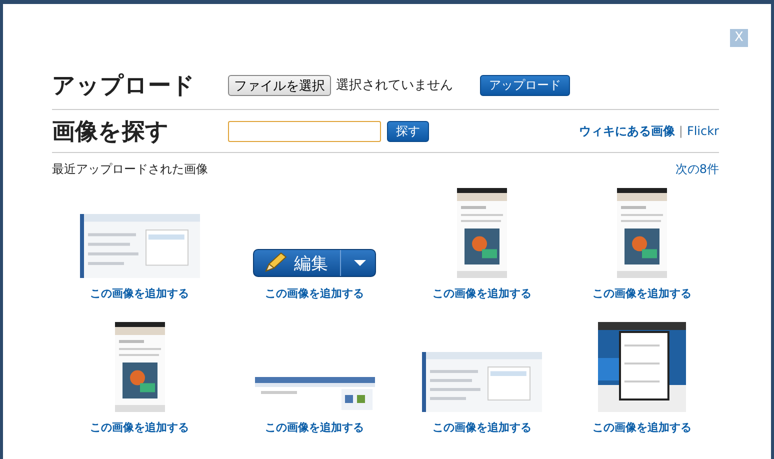 The width and height of the screenshot is (774, 459). Describe the element at coordinates (304, 131) in the screenshot. I see `search-field` at that location.